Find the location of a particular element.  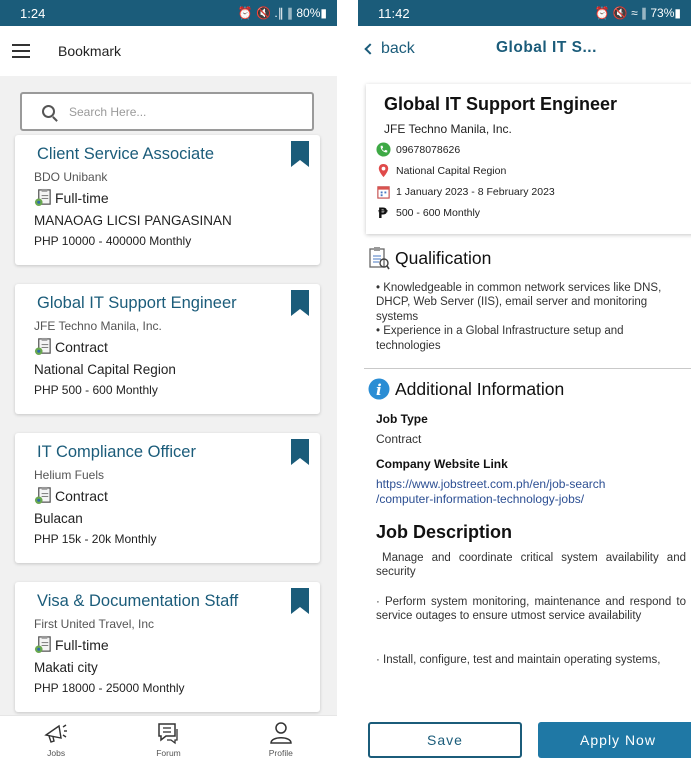

nav-forum-label: Forum is located at coordinates (168, 753).